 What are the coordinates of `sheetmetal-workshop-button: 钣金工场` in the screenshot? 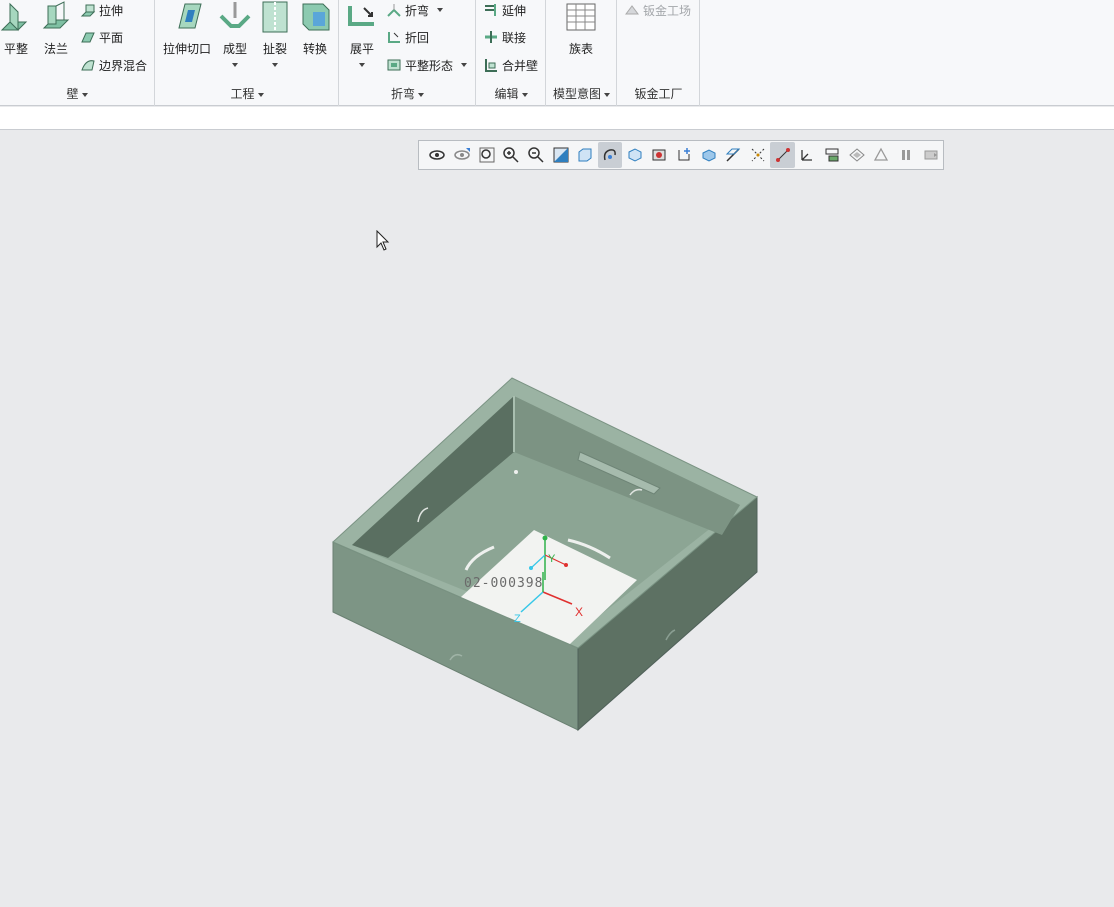 It's located at (657, 10).